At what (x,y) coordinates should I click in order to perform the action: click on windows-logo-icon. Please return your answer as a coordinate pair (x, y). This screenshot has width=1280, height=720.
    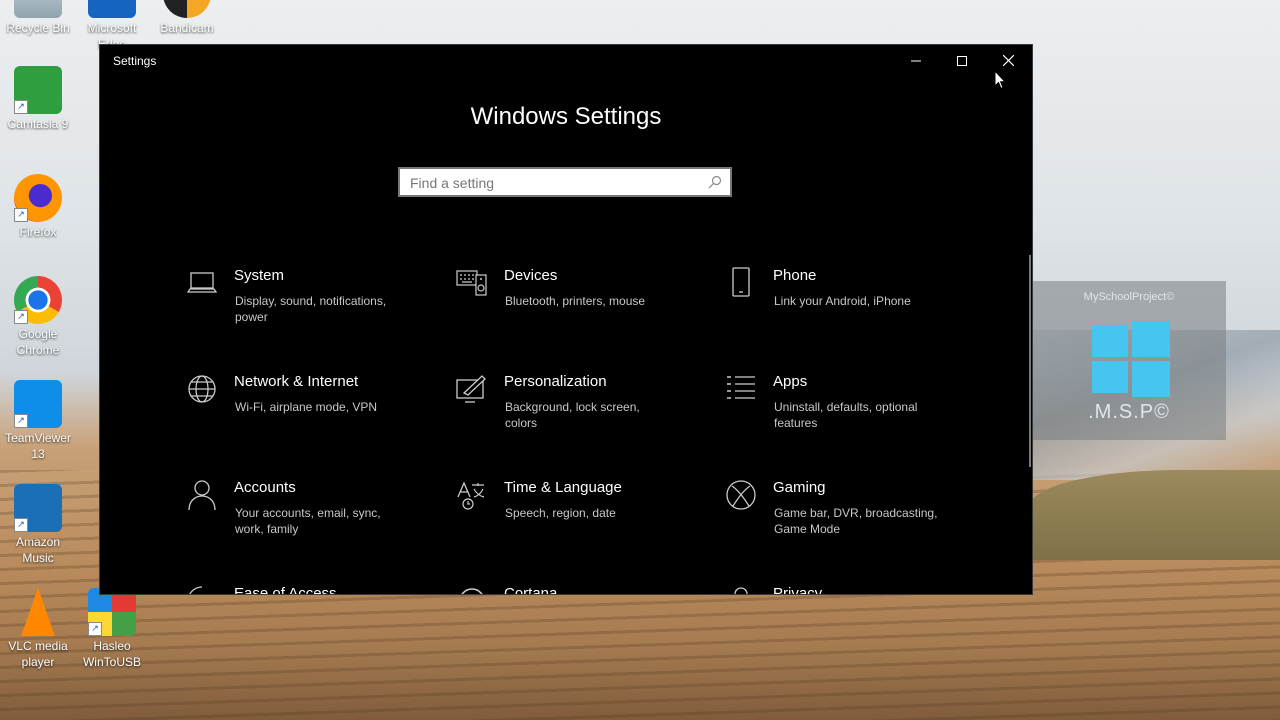
    Looking at the image, I should click on (1131, 359).